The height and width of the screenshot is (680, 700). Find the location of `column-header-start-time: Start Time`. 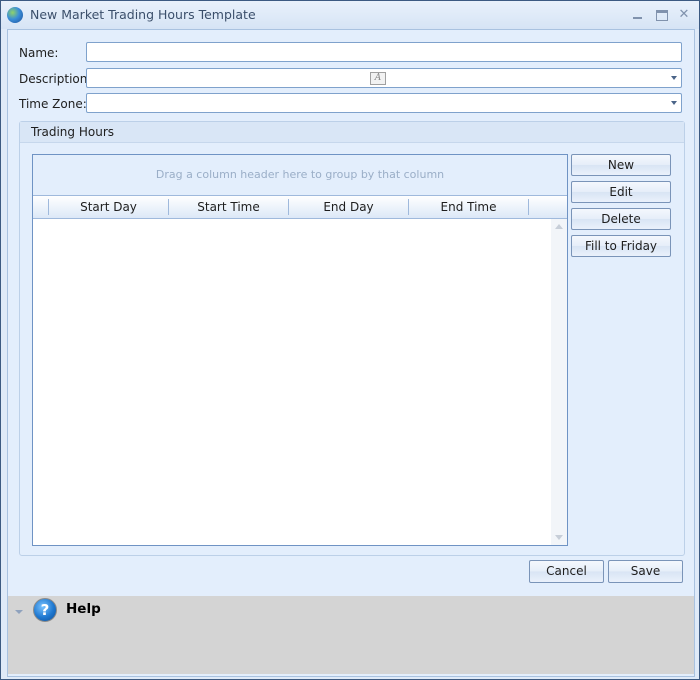

column-header-start-time: Start Time is located at coordinates (228, 207).